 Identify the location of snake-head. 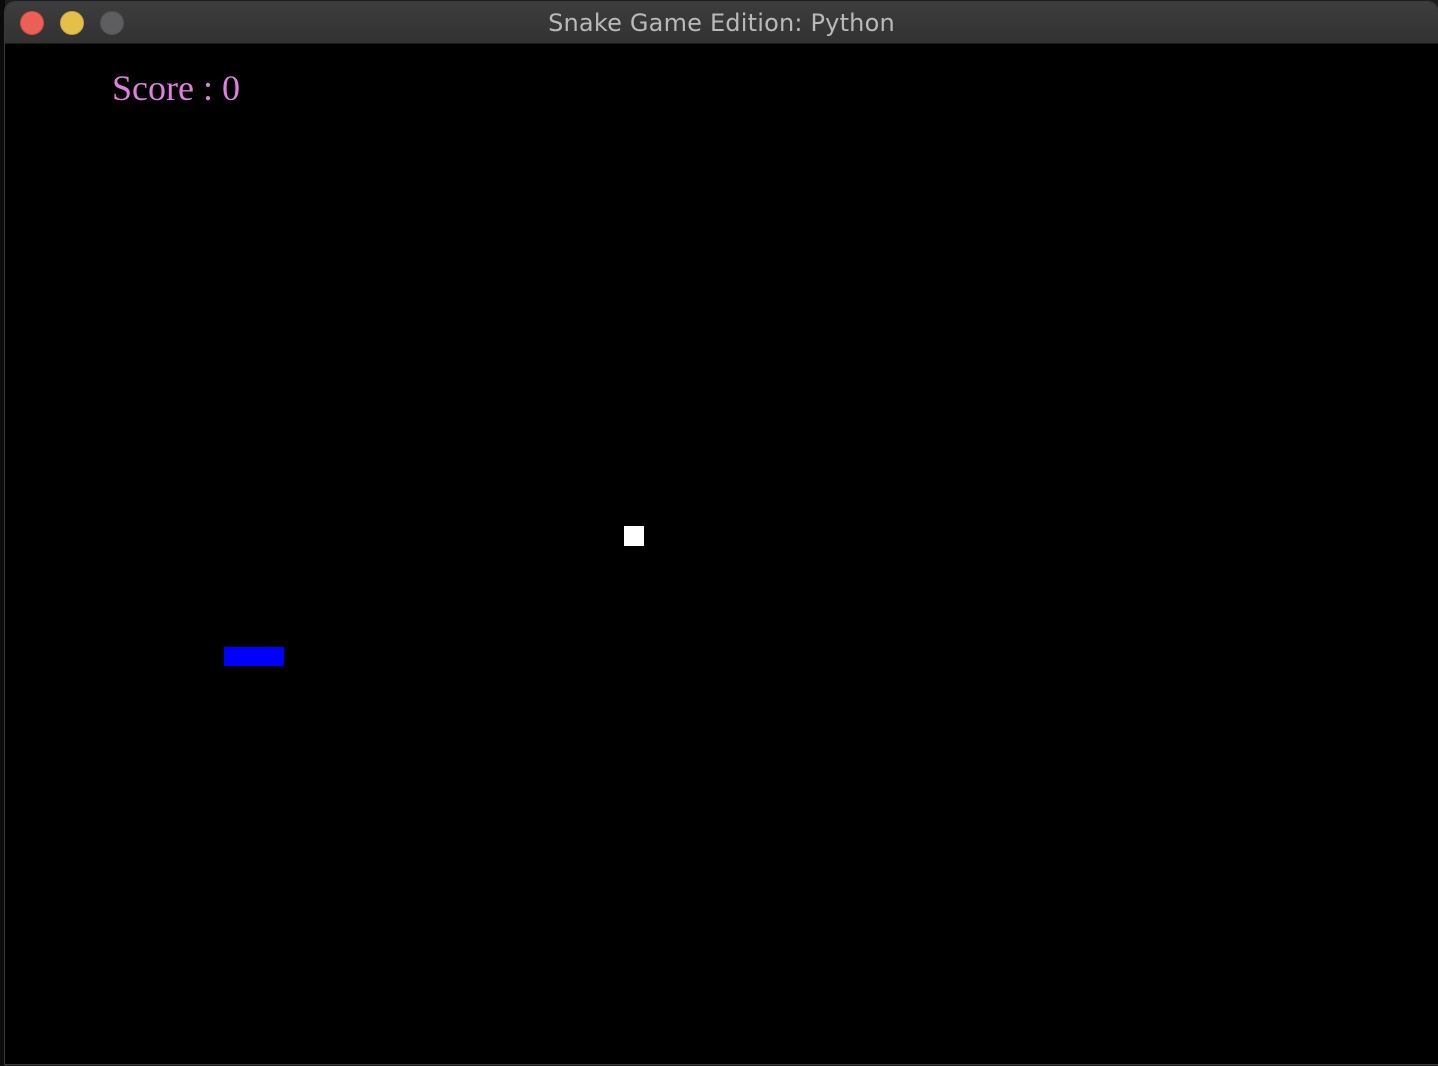
(274, 656).